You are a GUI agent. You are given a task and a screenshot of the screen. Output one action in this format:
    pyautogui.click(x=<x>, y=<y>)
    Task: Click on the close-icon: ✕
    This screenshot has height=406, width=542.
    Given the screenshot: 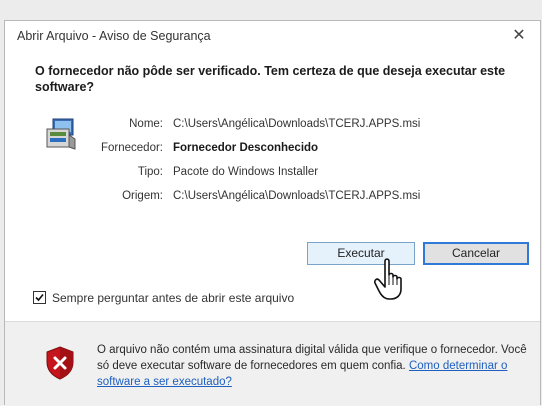 What is the action you would take?
    pyautogui.click(x=519, y=35)
    